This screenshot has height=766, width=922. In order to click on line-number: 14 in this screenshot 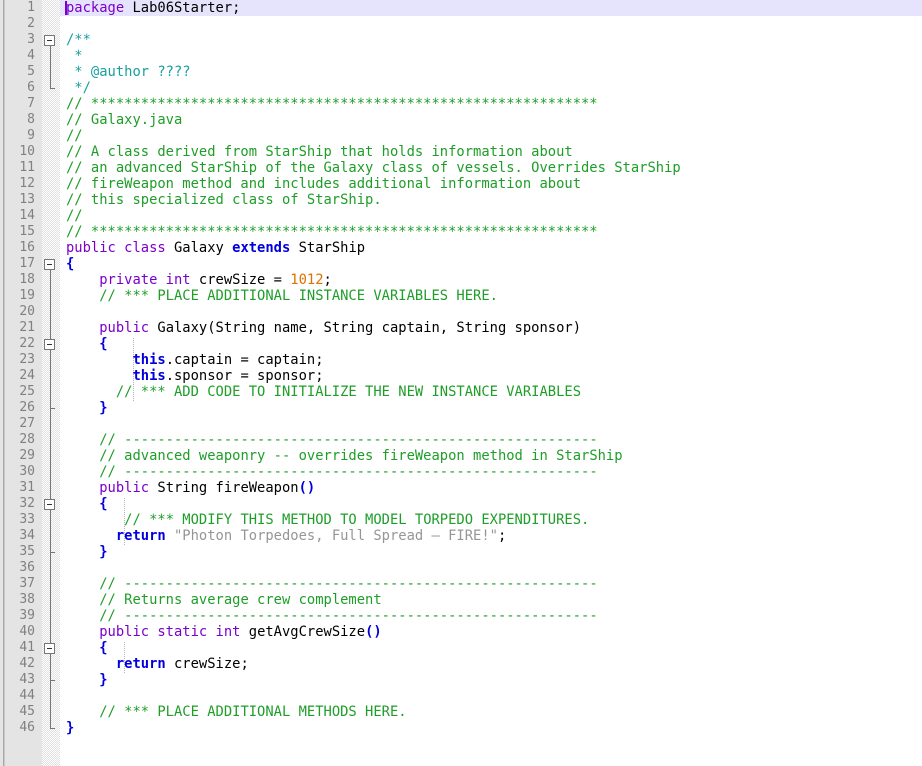, I will do `click(21, 216)`.